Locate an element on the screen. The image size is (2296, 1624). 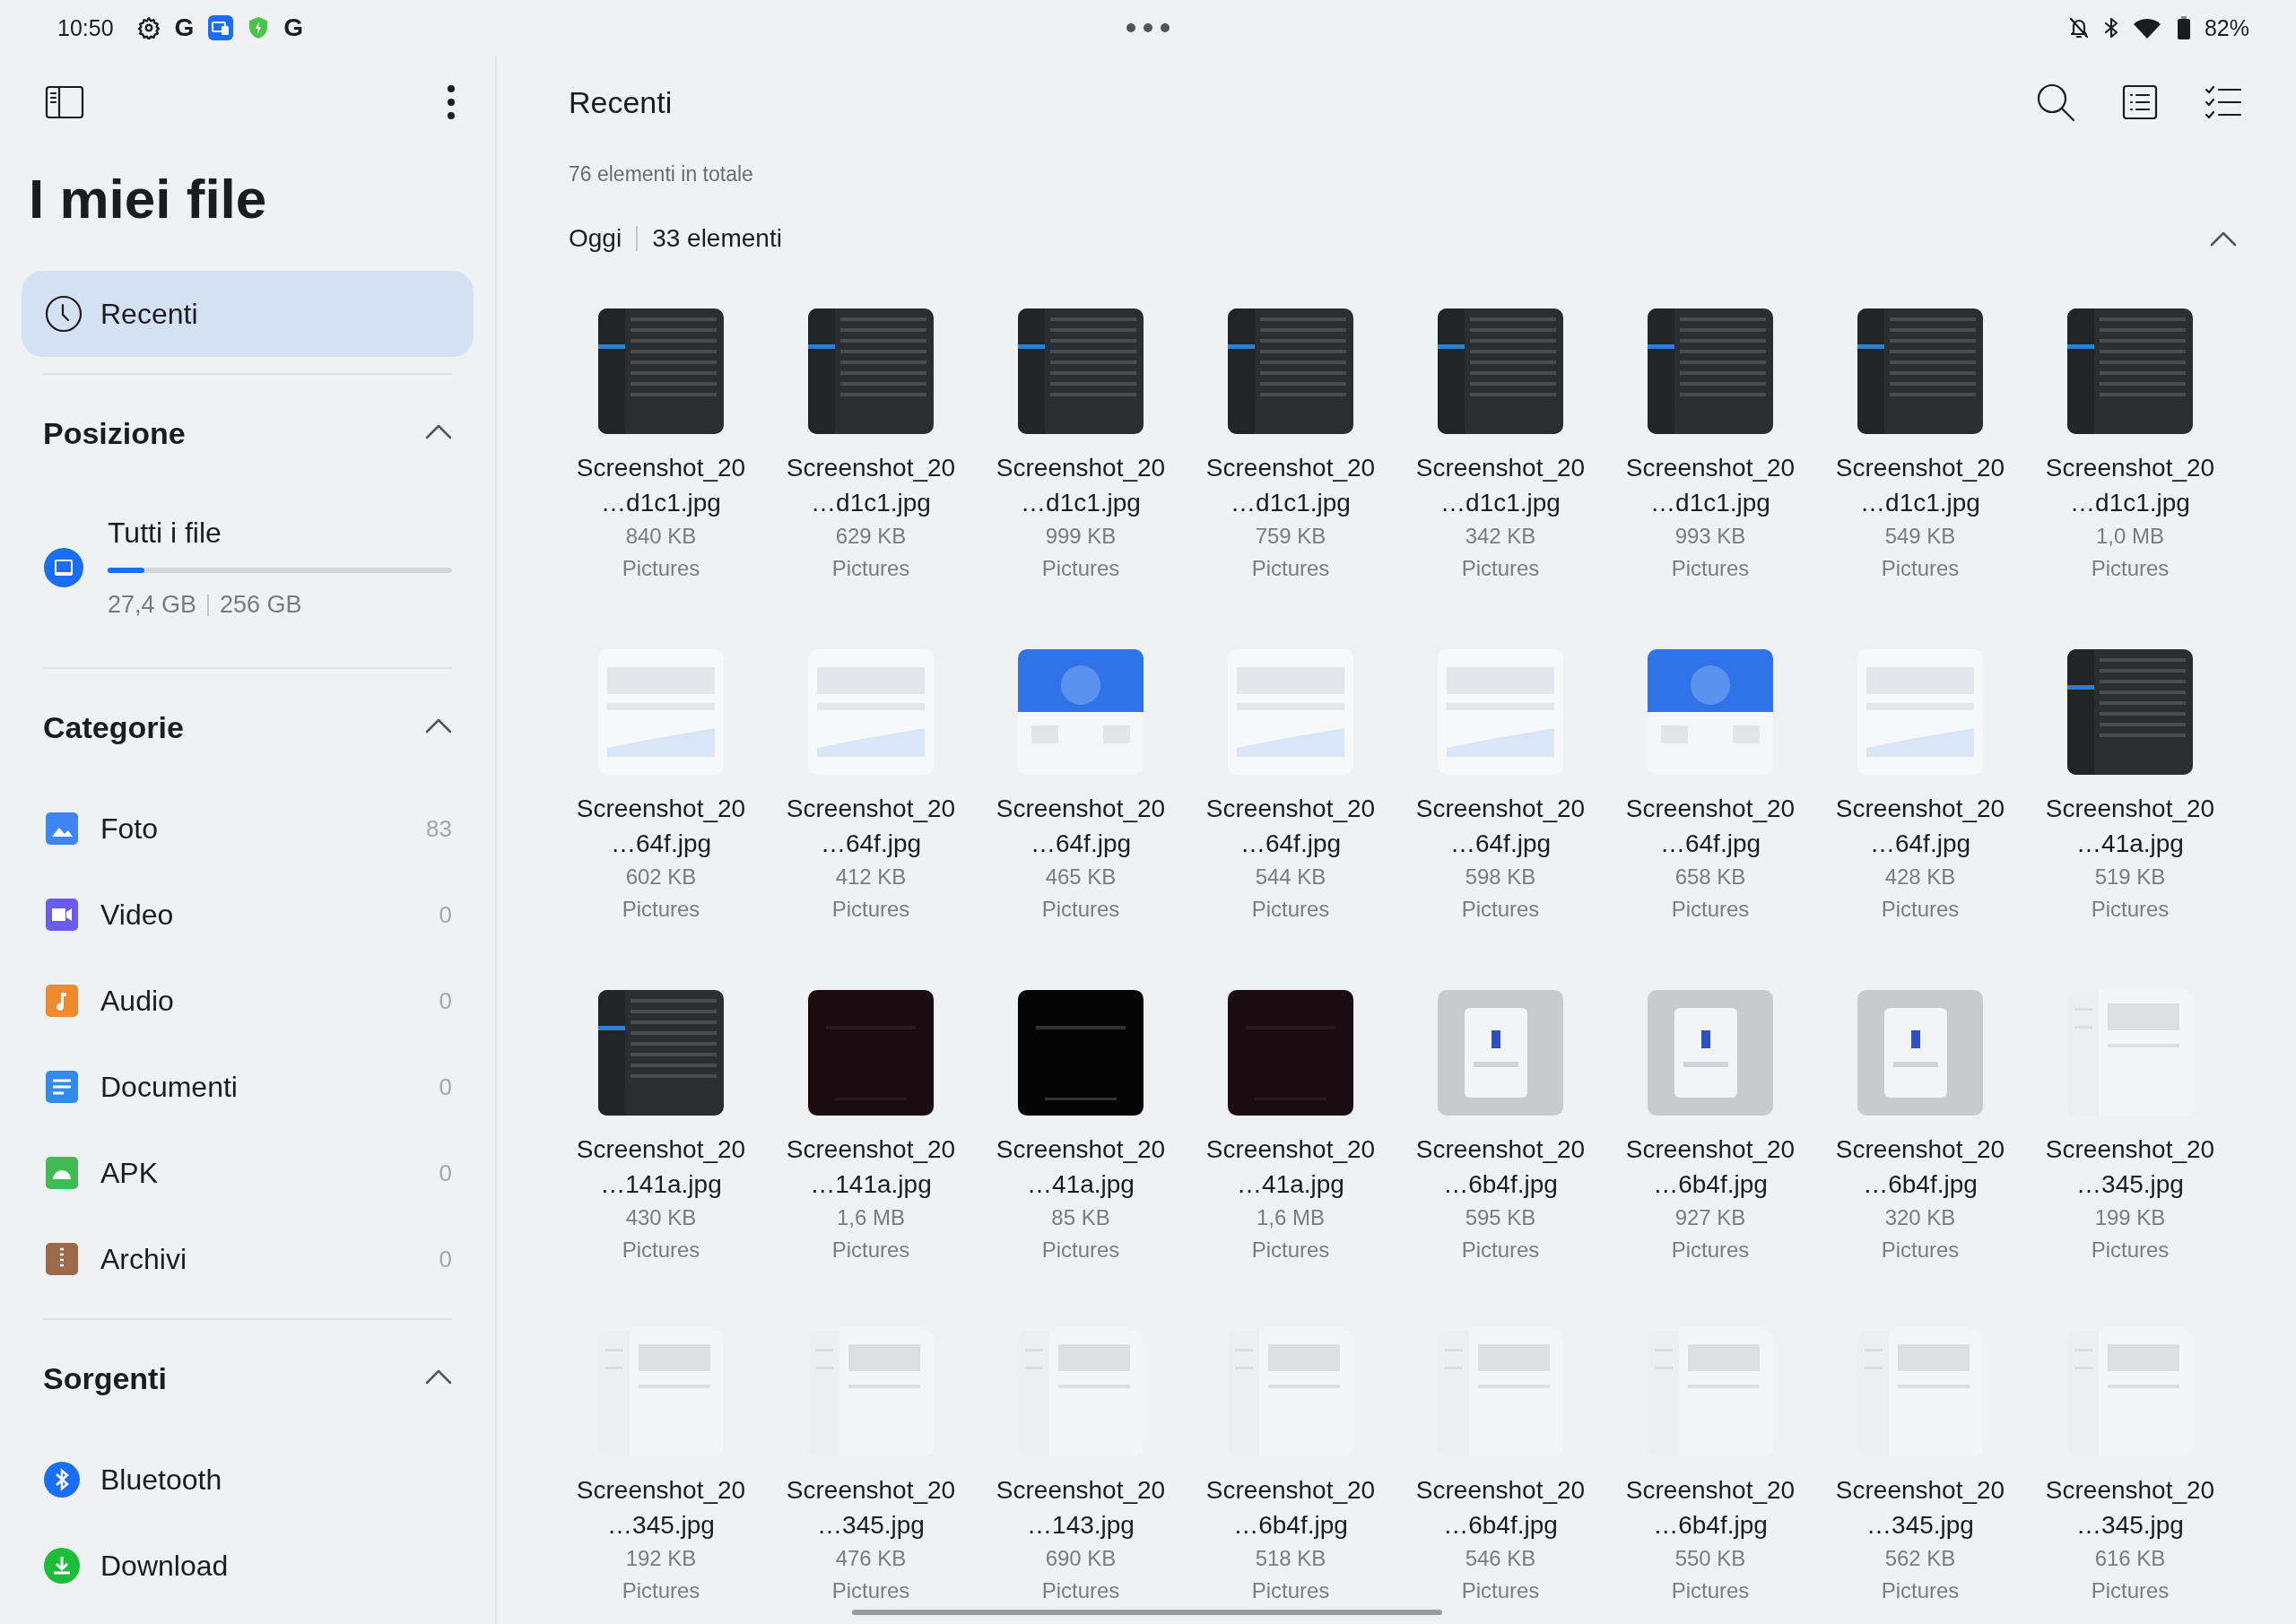
category-item: Video 0 is located at coordinates (248, 915).